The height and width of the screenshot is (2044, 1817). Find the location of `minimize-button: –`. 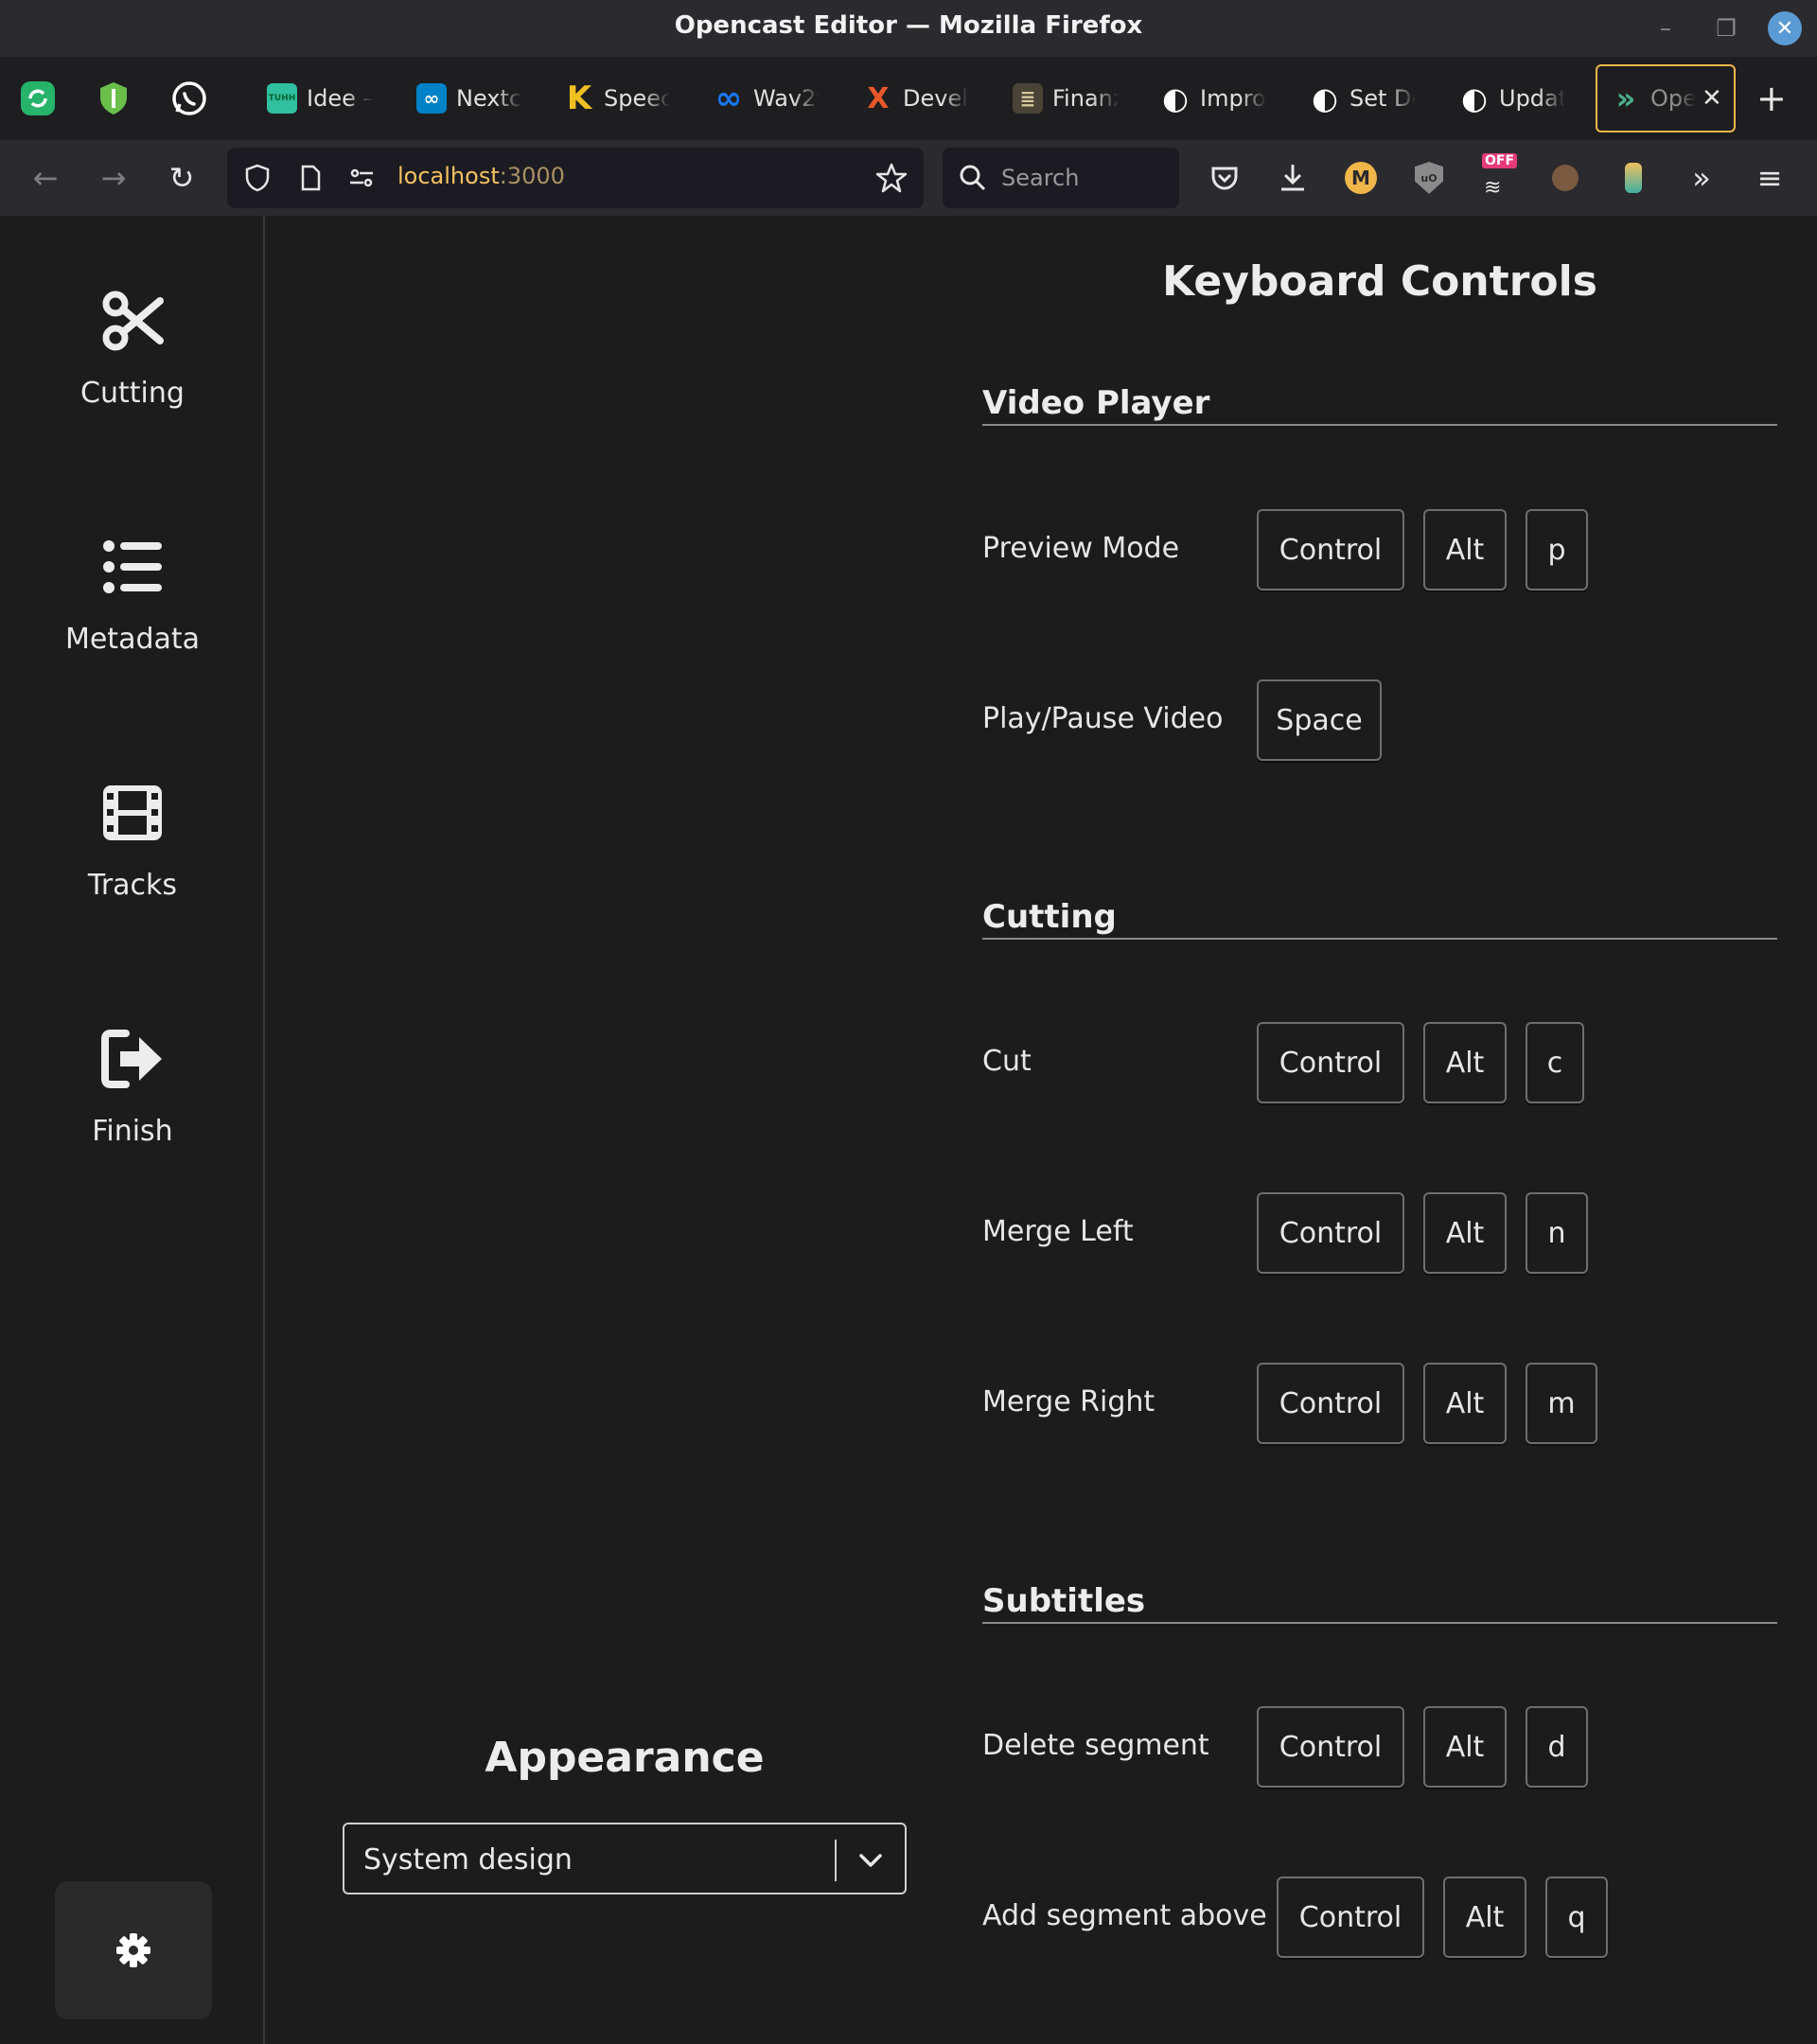

minimize-button: – is located at coordinates (1666, 28).